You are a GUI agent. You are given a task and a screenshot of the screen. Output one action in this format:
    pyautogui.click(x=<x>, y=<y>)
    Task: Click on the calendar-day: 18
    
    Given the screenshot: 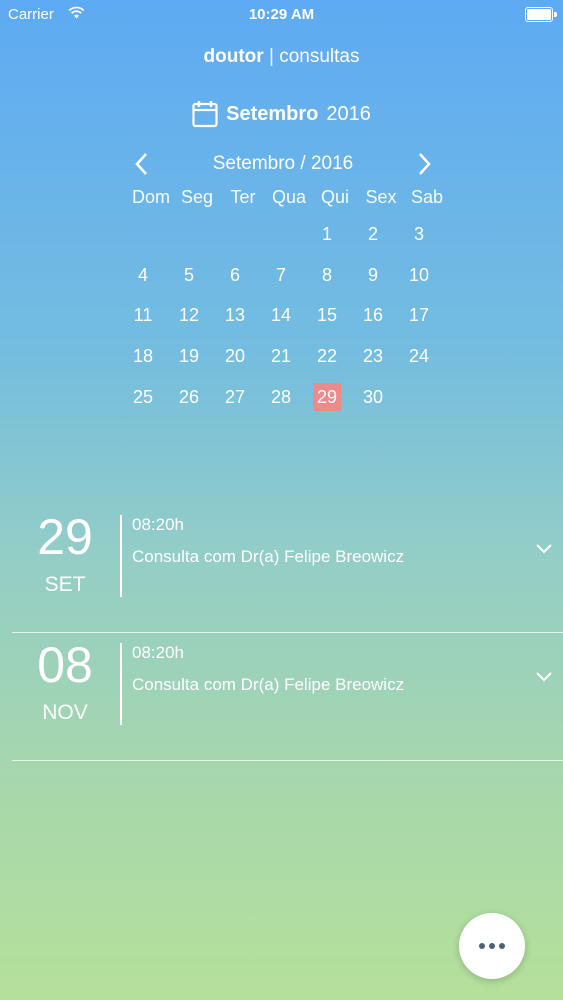 What is the action you would take?
    pyautogui.click(x=143, y=364)
    